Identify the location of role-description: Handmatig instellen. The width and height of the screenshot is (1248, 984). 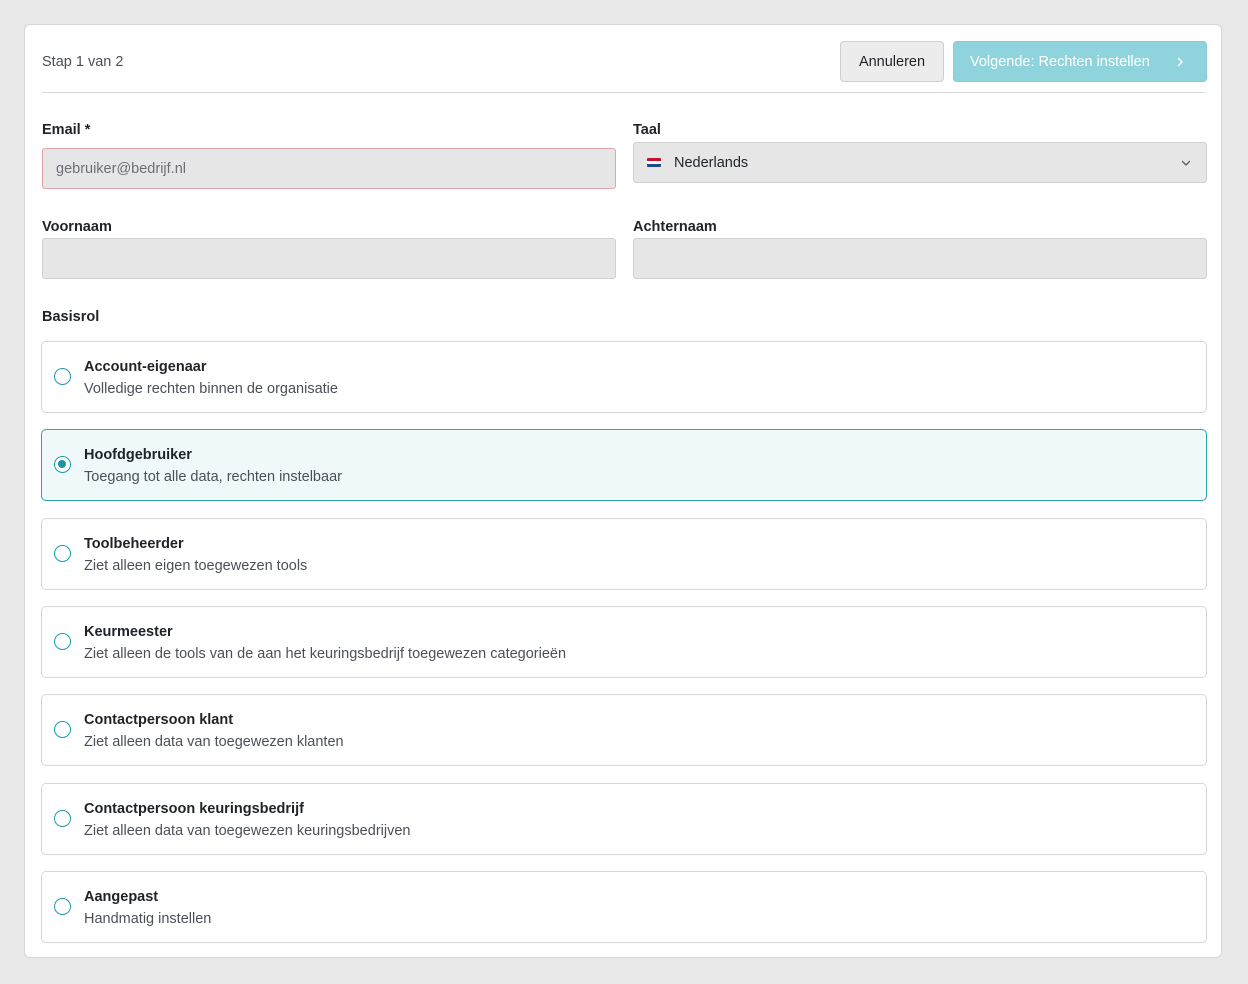
(148, 919).